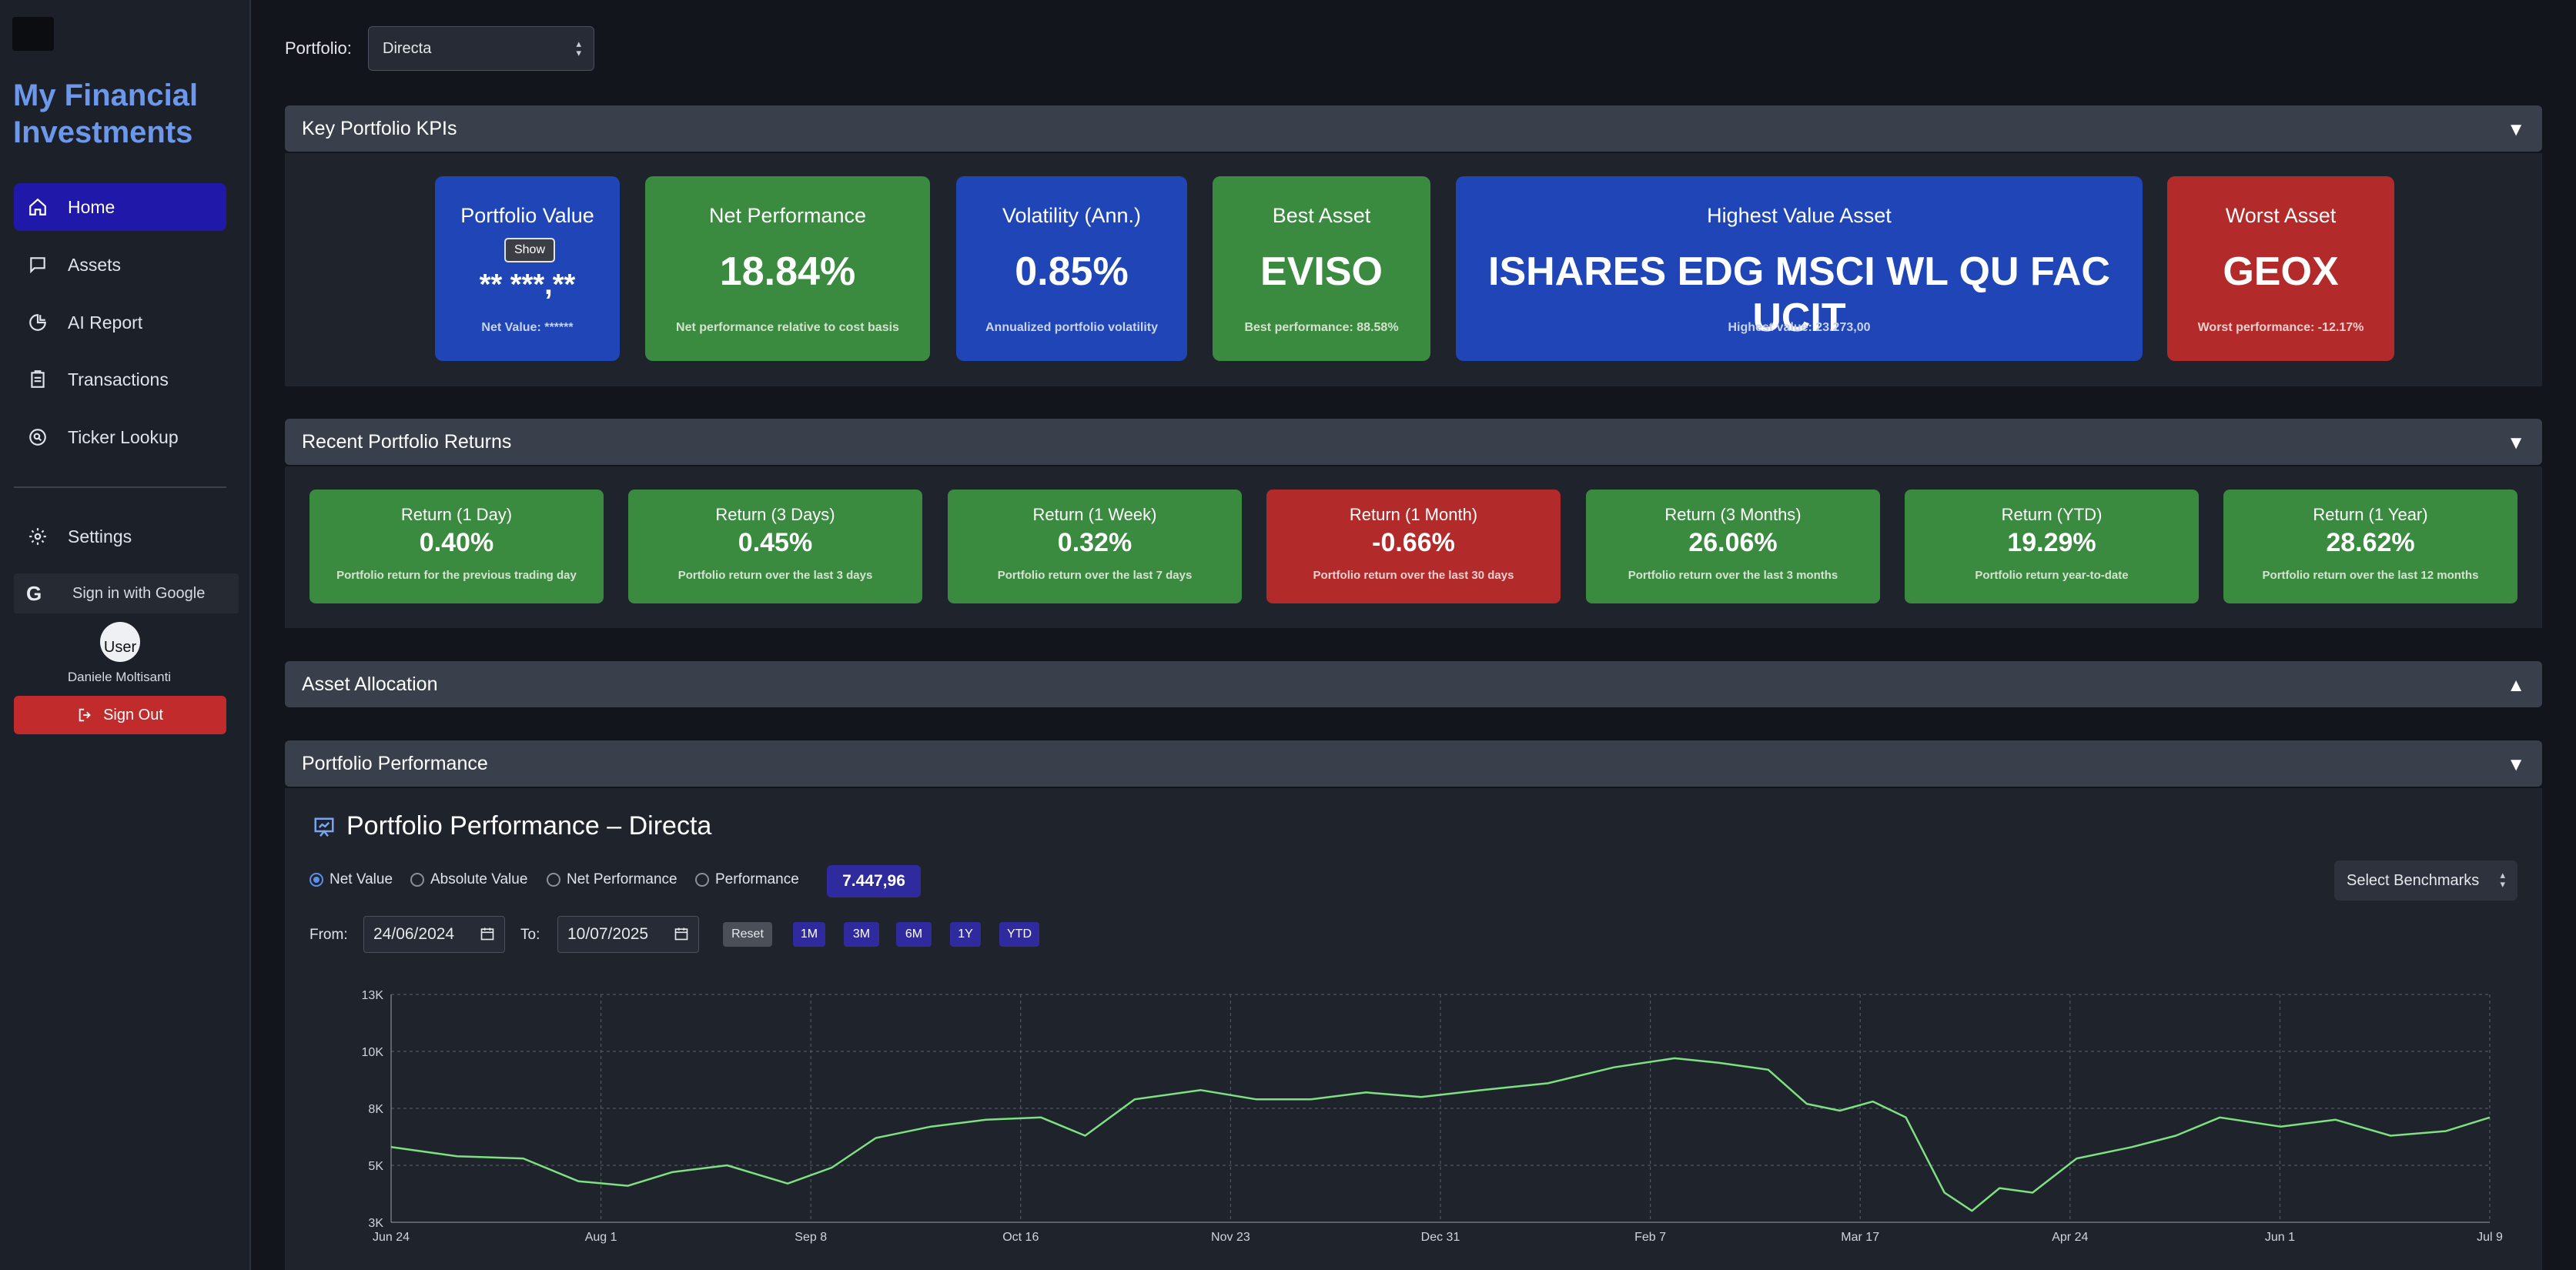  What do you see at coordinates (457, 542) in the screenshot?
I see `return-value: 0.40%` at bounding box center [457, 542].